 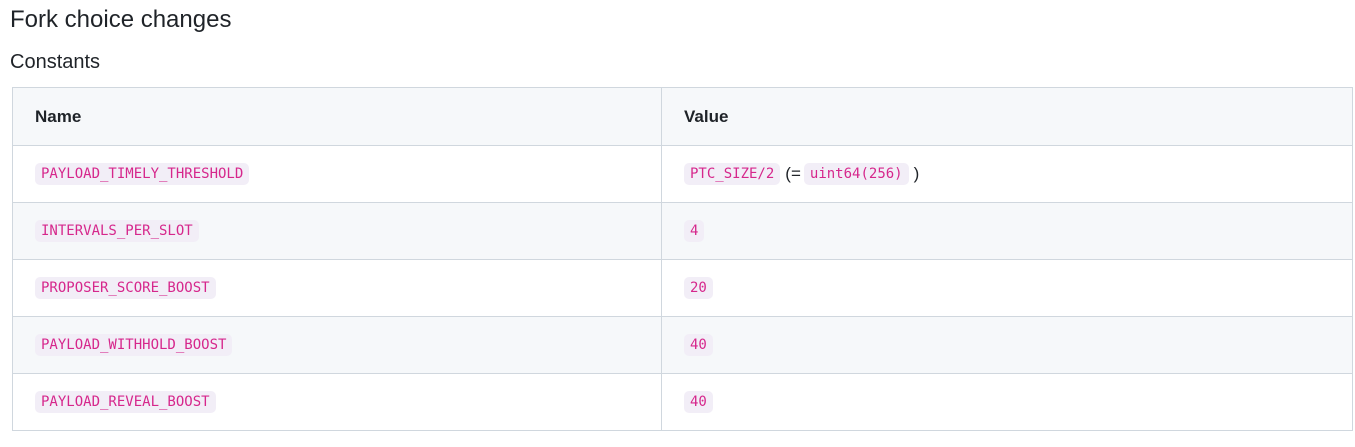 I want to click on name-cell: PAYLOAD_WITHHOLD_BOOST, so click(x=337, y=345).